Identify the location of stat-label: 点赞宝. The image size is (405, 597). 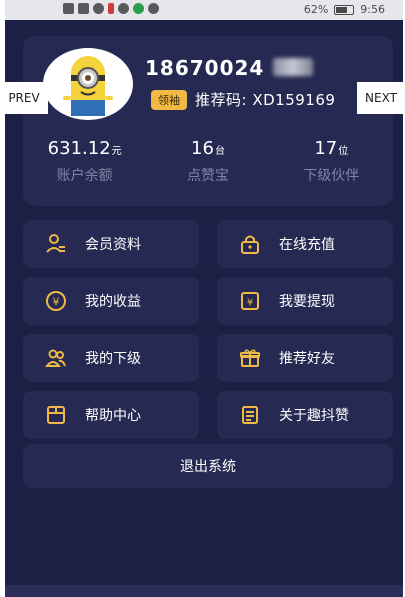
(207, 176).